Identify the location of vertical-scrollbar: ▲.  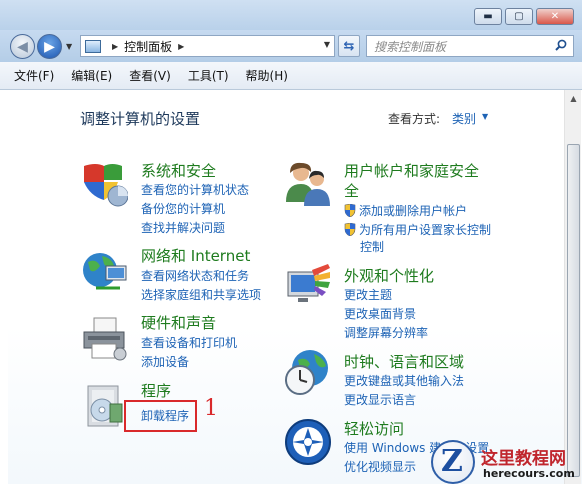
(572, 287).